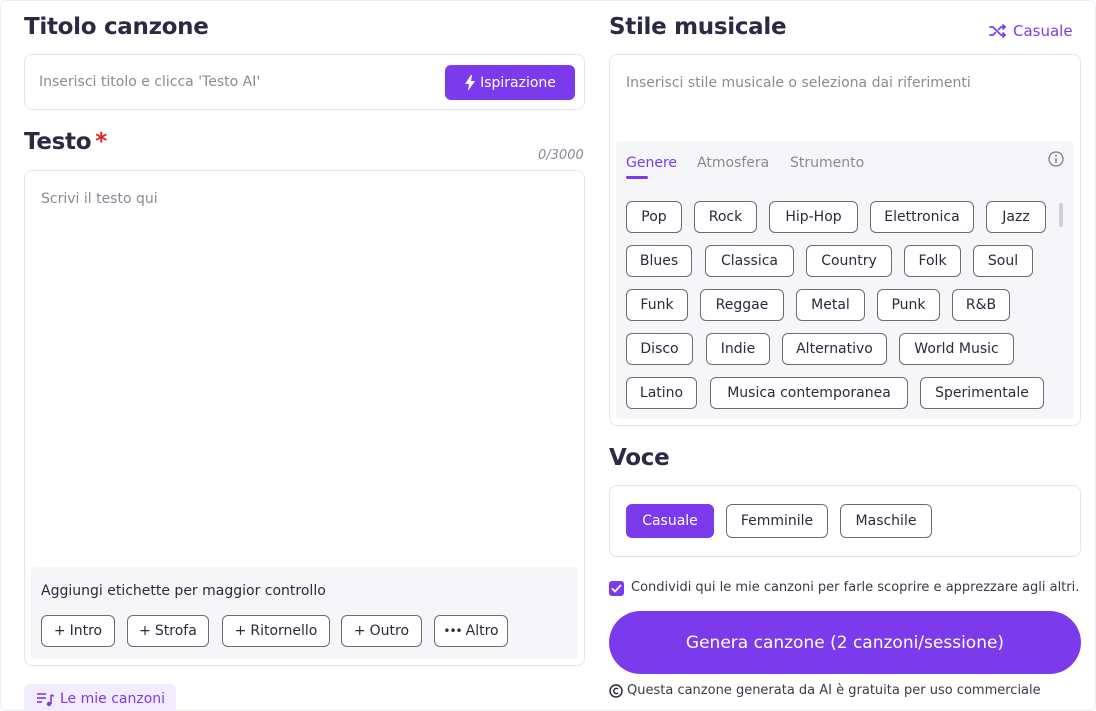 Image resolution: width=1096 pixels, height=711 pixels. I want to click on generate-song-button: Genera canzone (2 canzoni/sessione), so click(845, 642).